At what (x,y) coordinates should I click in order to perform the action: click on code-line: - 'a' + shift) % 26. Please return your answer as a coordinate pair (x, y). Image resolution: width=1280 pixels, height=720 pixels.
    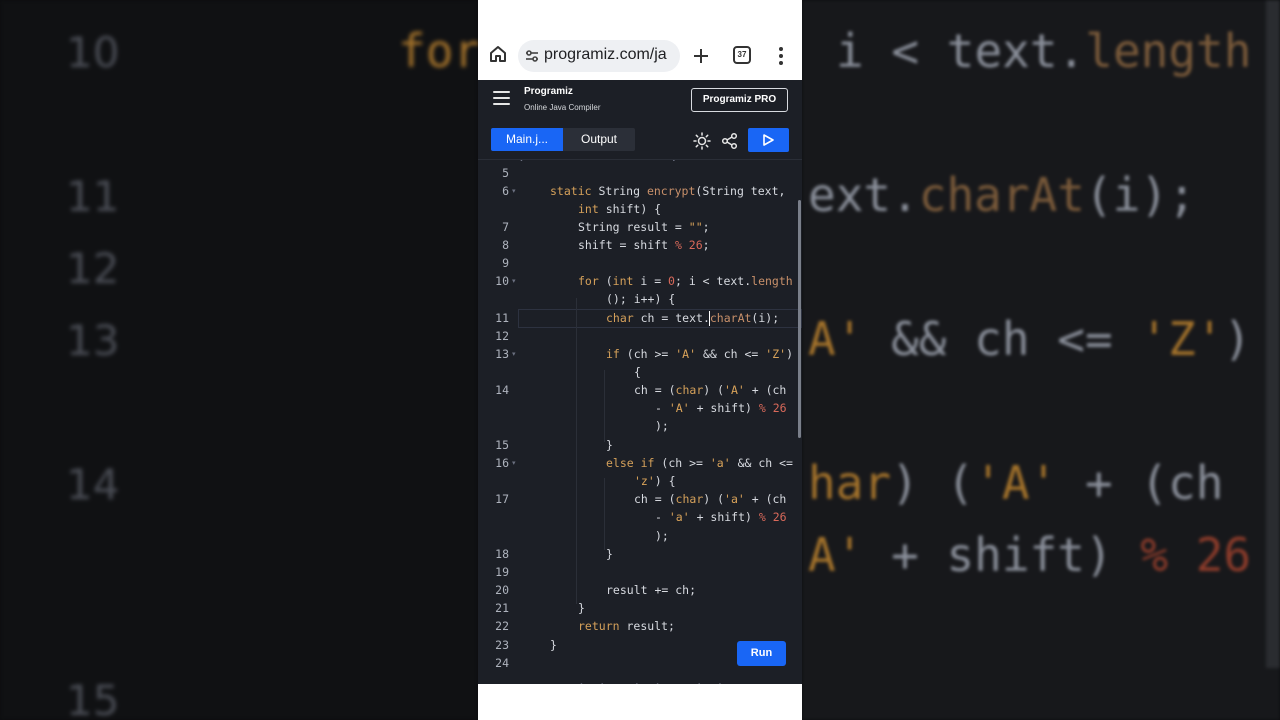
    Looking at the image, I should click on (721, 517).